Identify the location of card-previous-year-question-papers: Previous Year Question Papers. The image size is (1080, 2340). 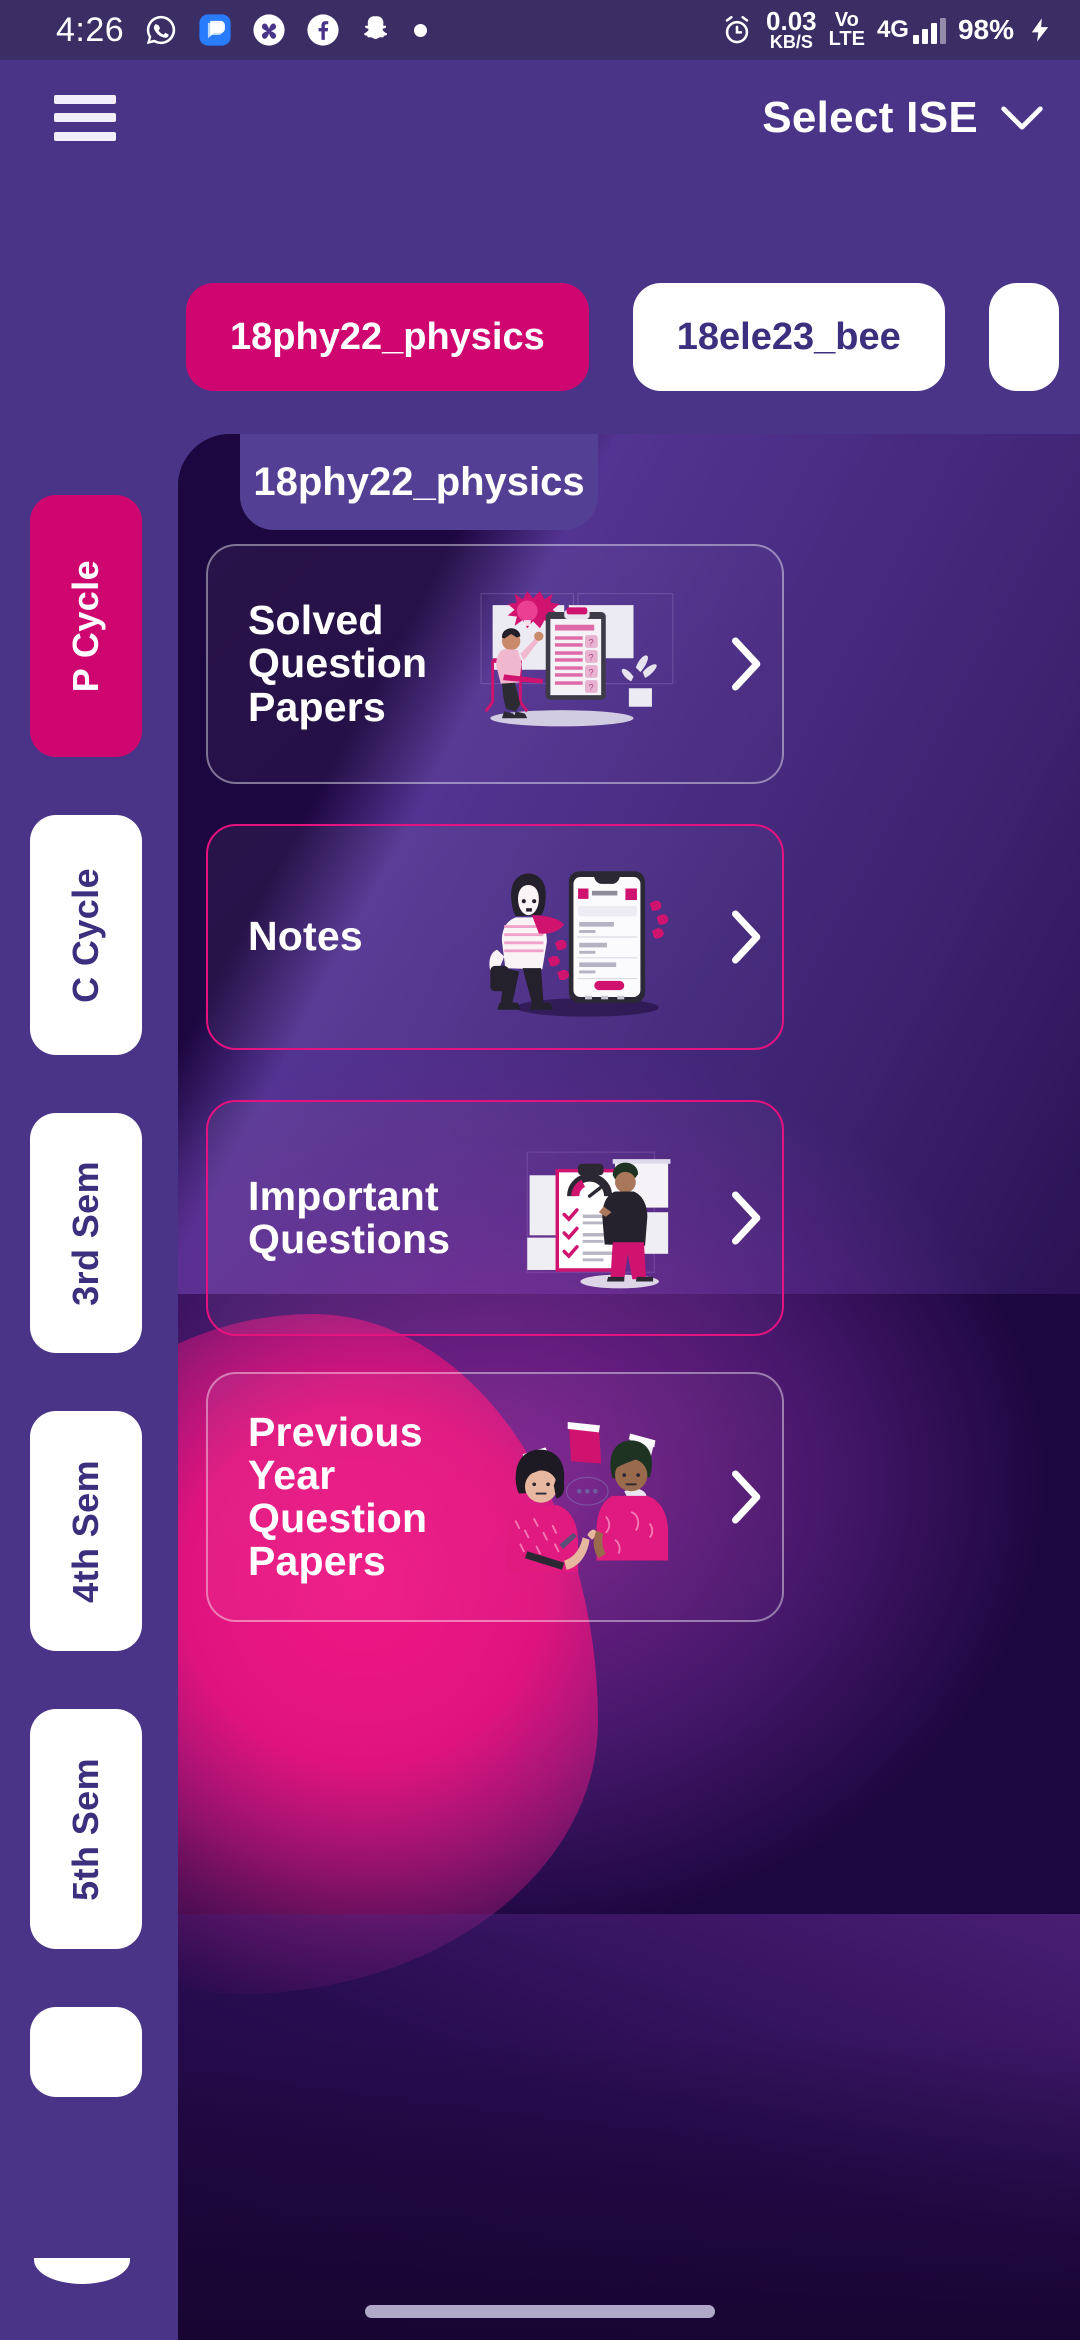
(495, 1497).